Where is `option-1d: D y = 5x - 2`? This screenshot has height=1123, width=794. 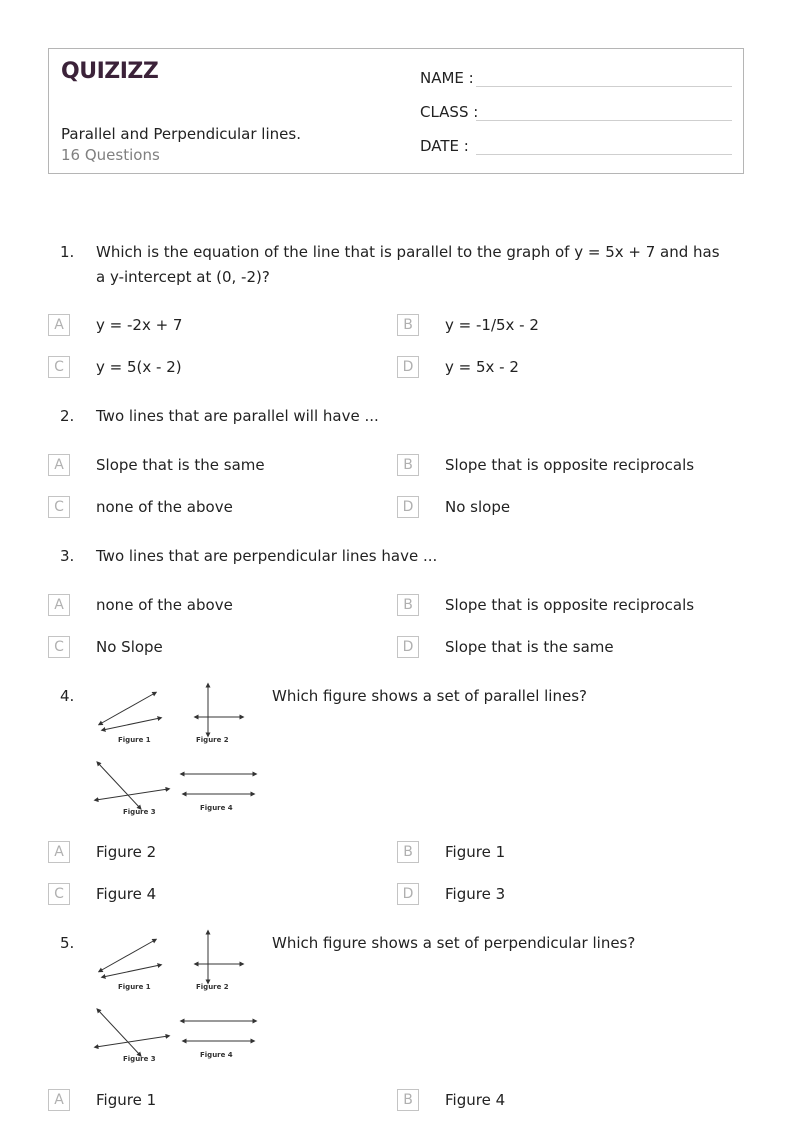 option-1d: D y = 5x - 2 is located at coordinates (458, 367).